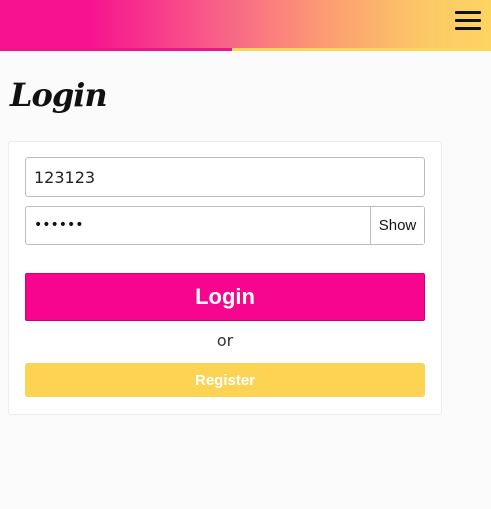  I want to click on username-field-wrapper, so click(225, 177).